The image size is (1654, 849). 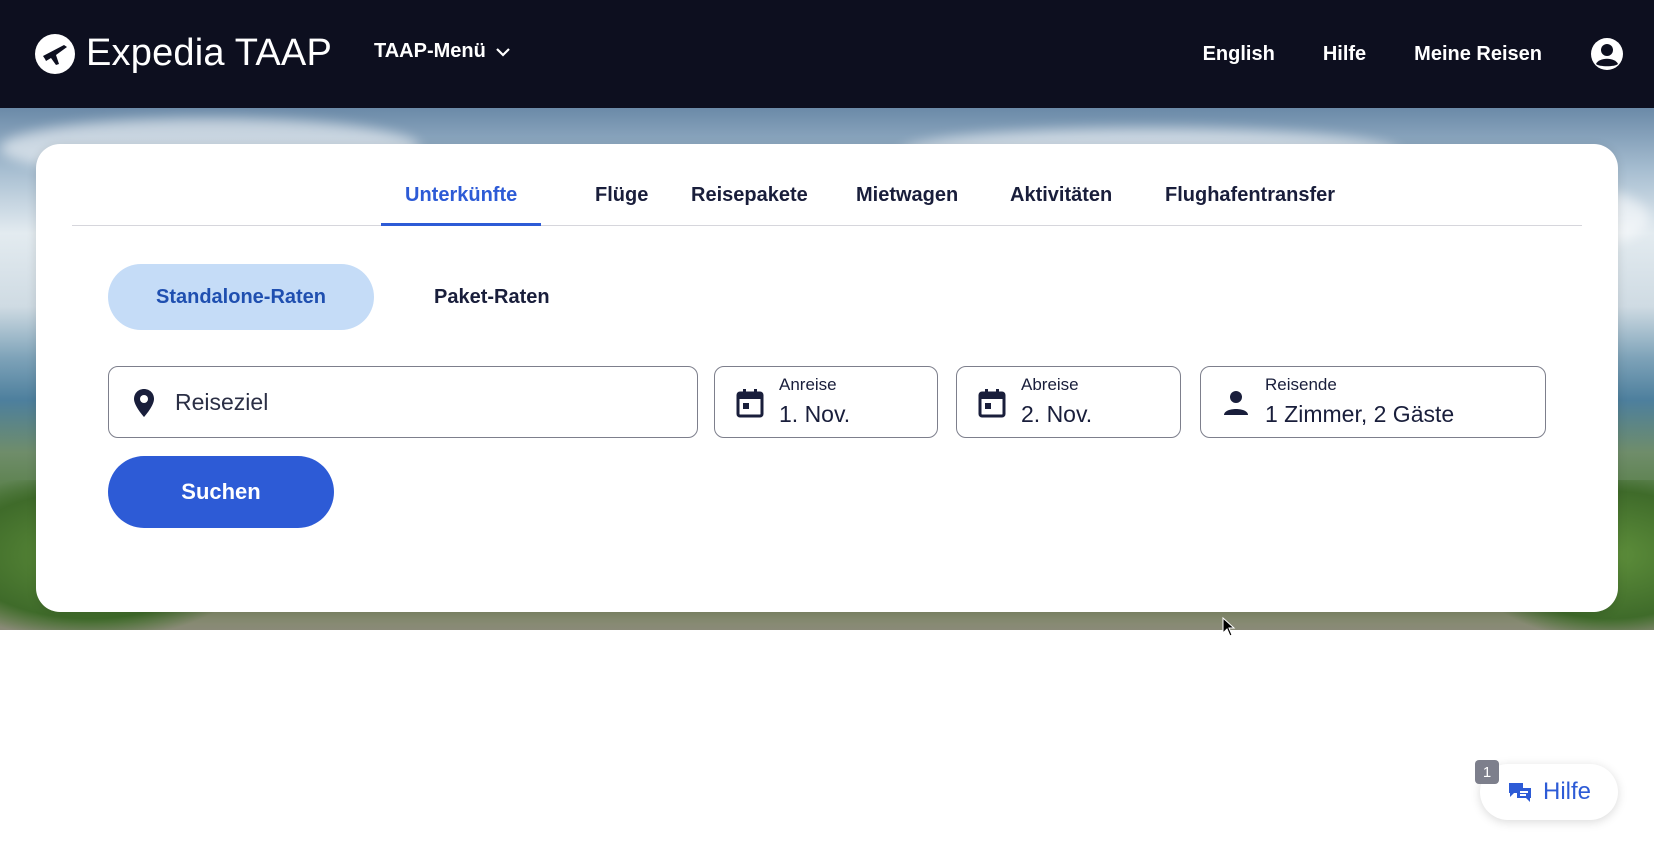 I want to click on checkout-value: 2. Nov., so click(x=1057, y=414).